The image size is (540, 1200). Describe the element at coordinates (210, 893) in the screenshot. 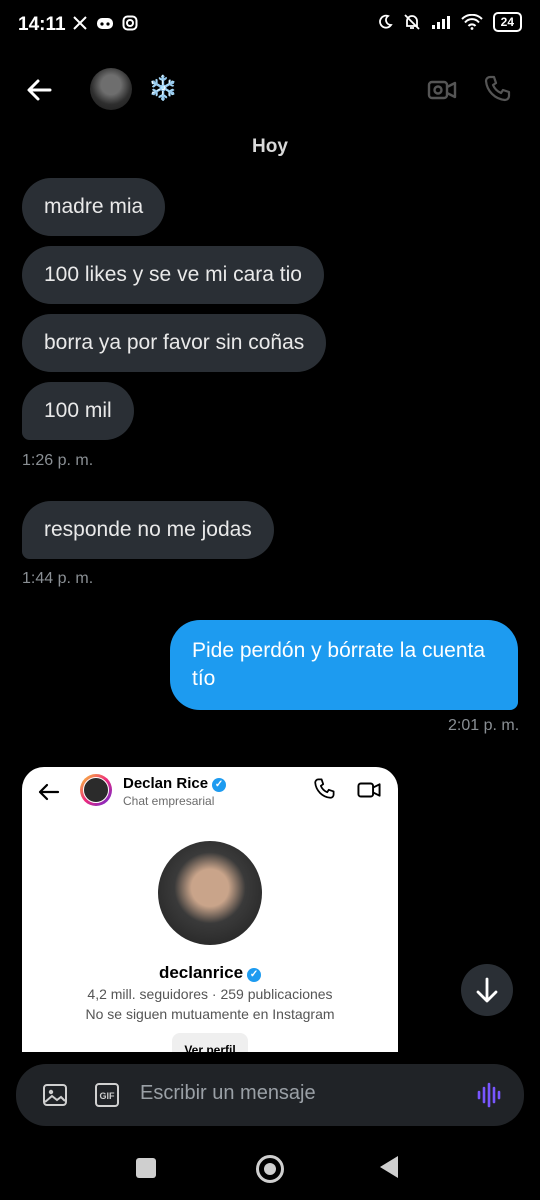

I see `profile-avatar-large` at that location.